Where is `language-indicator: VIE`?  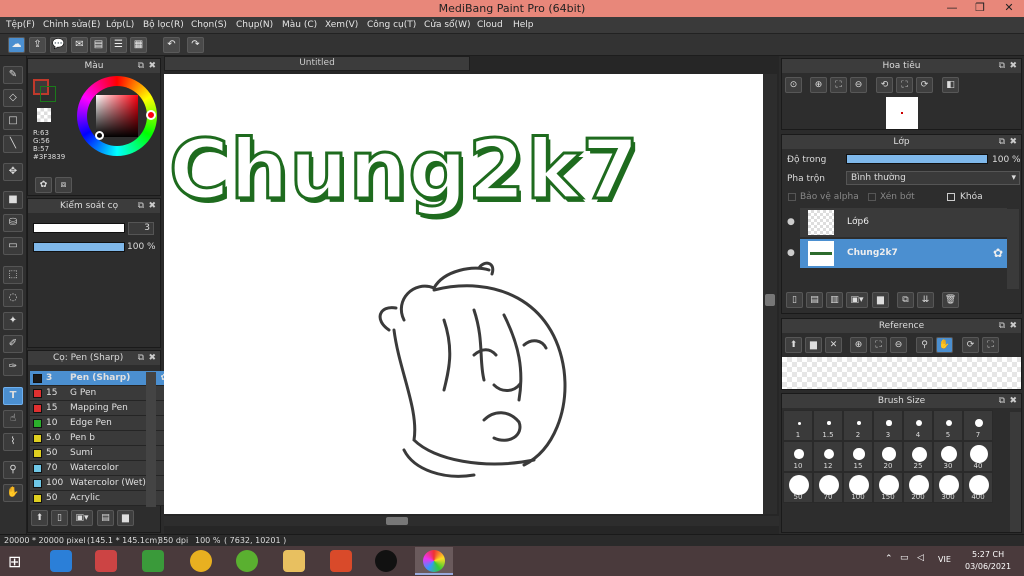
language-indicator: VIE is located at coordinates (944, 559).